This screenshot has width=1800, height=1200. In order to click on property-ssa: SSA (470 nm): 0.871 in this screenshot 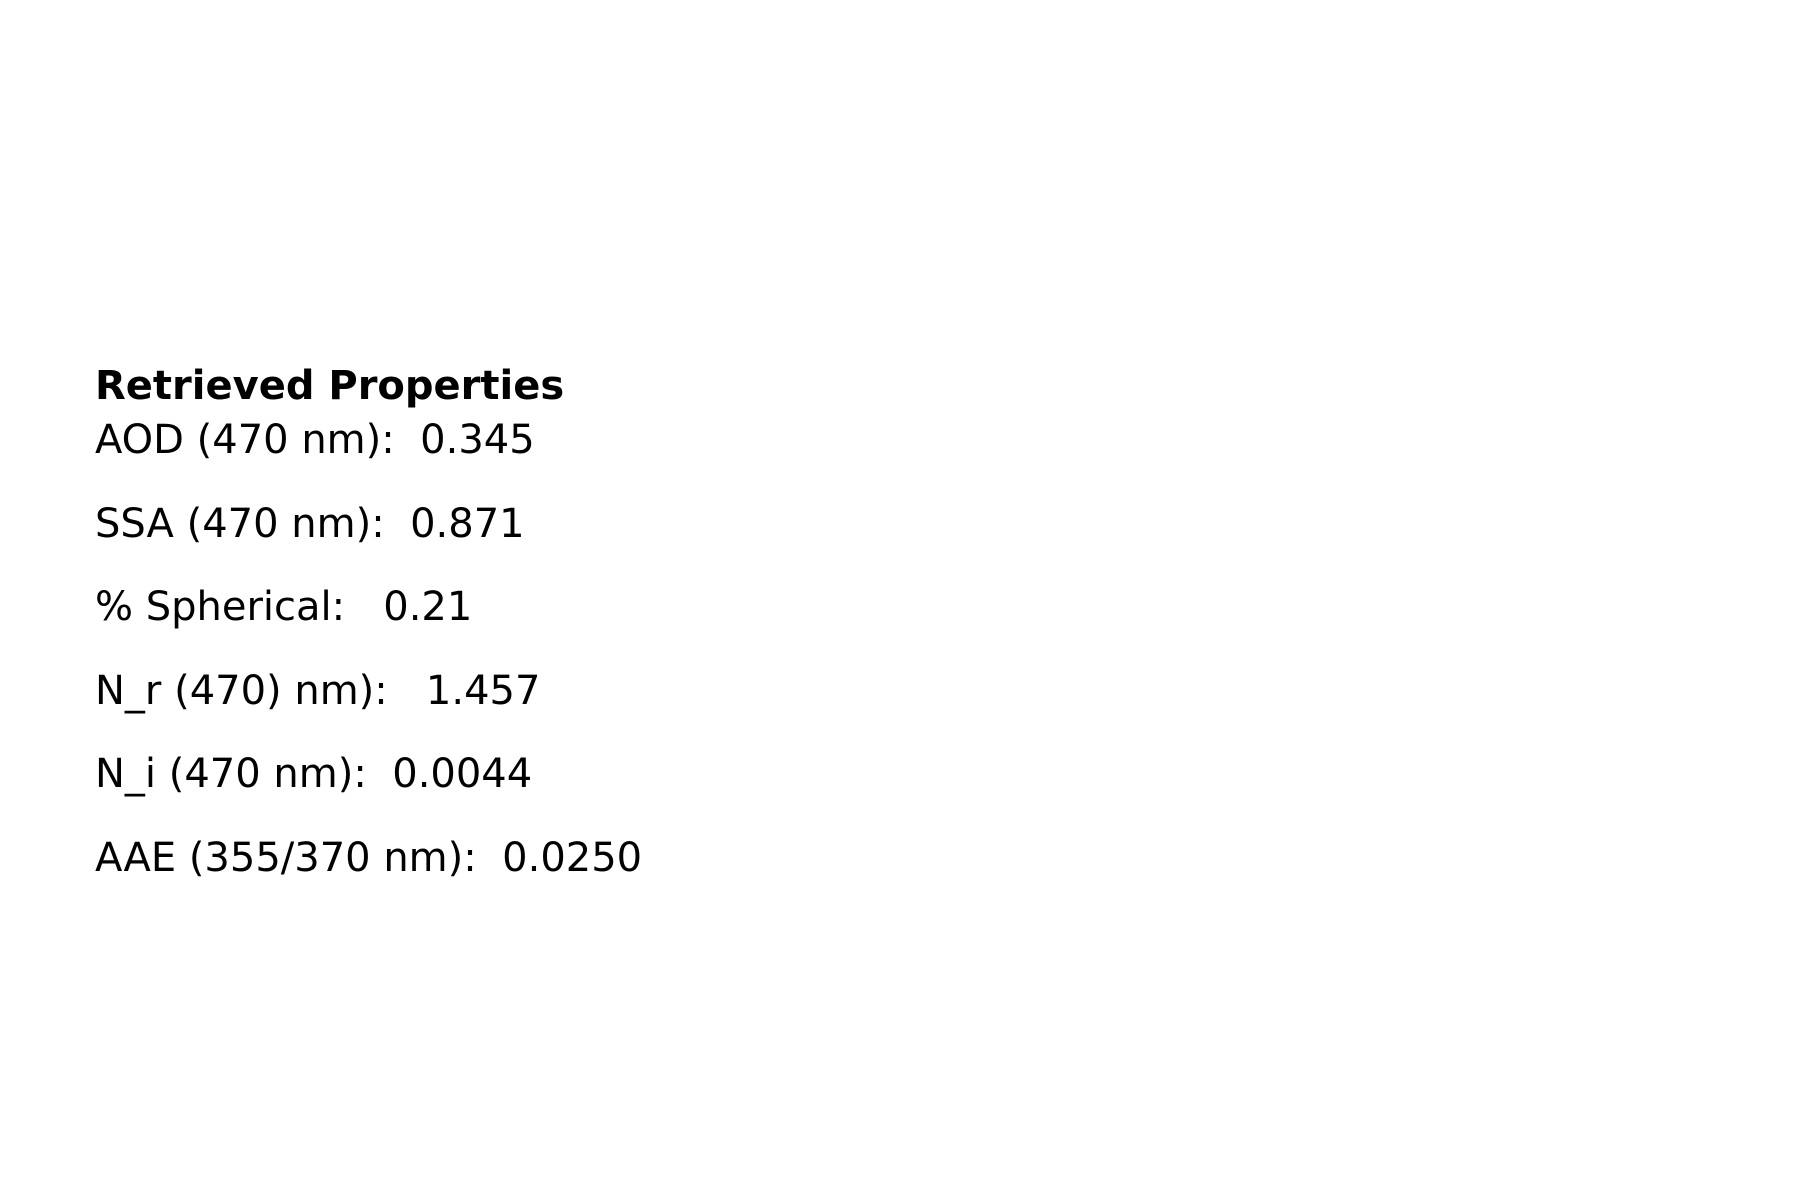, I will do `click(310, 523)`.